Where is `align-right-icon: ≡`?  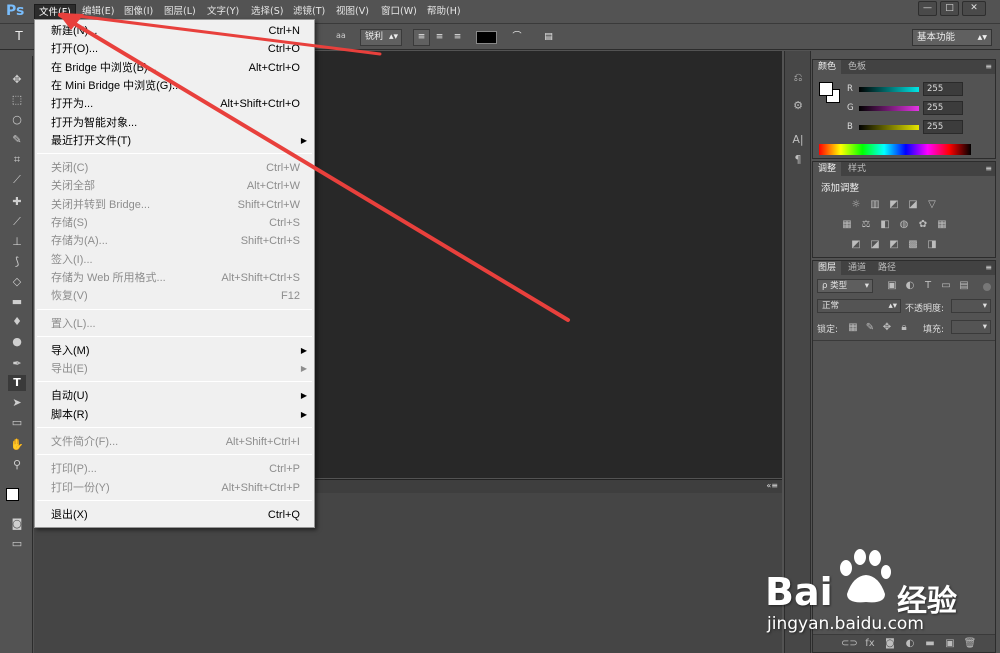 align-right-icon: ≡ is located at coordinates (457, 37).